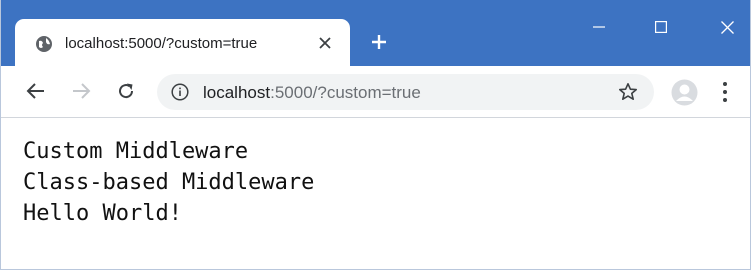 Image resolution: width=751 pixels, height=270 pixels. I want to click on address-host: localhost, so click(237, 92).